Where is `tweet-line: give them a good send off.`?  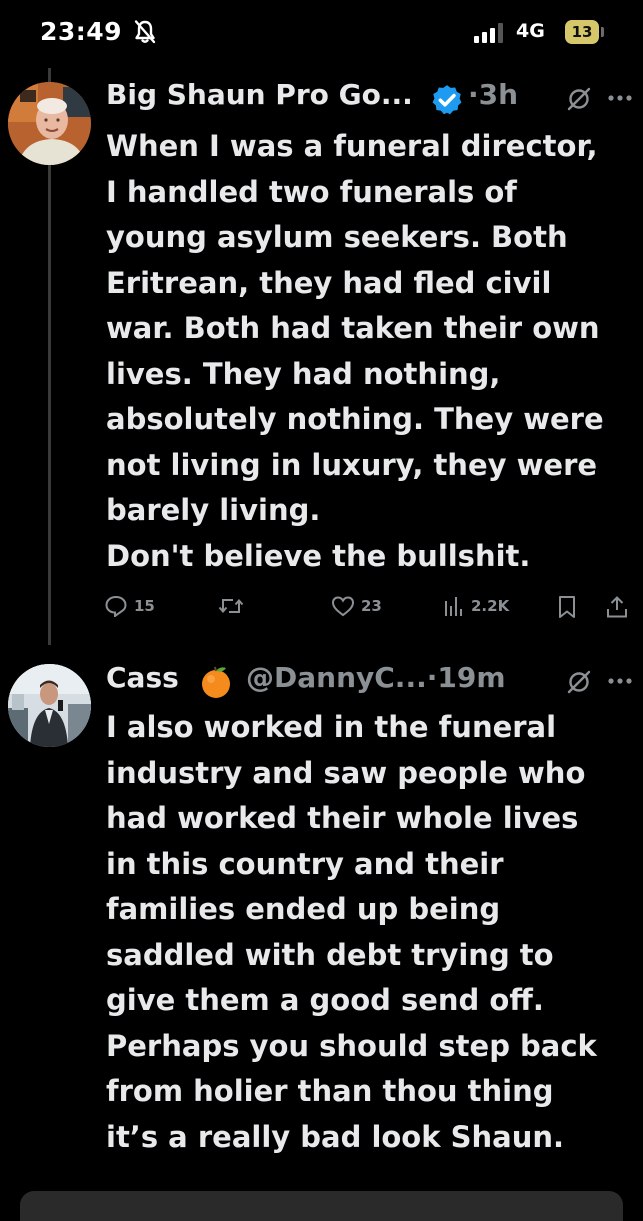
tweet-line: give them a good send off. is located at coordinates (325, 1000).